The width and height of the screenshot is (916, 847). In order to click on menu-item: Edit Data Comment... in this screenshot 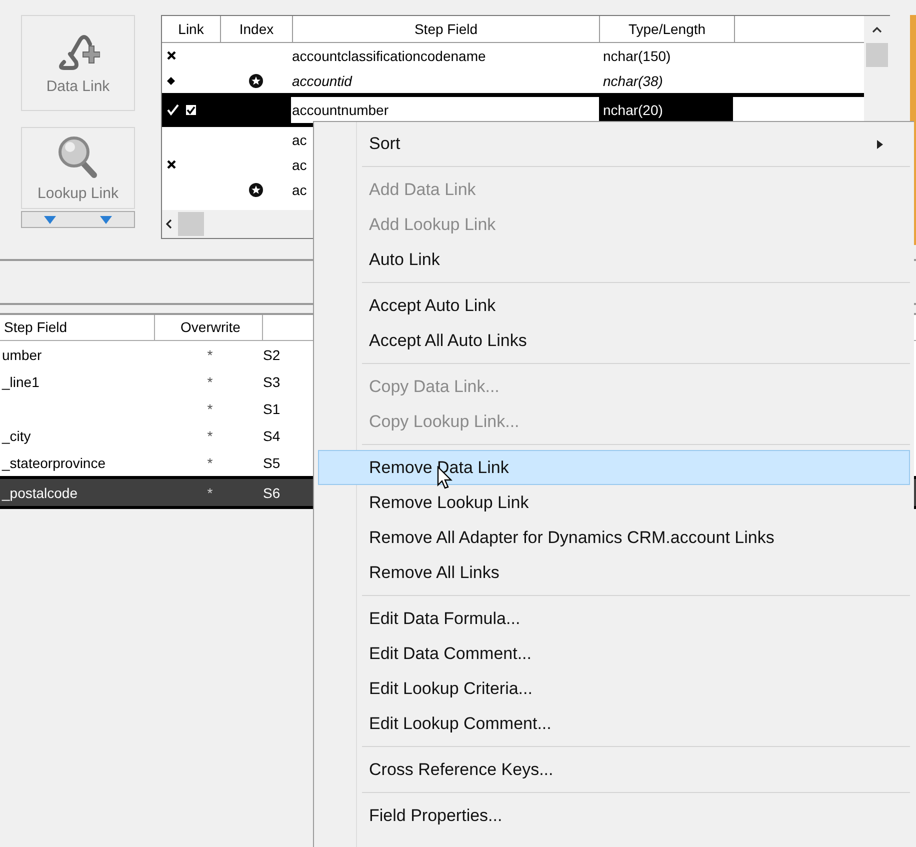, I will do `click(614, 653)`.